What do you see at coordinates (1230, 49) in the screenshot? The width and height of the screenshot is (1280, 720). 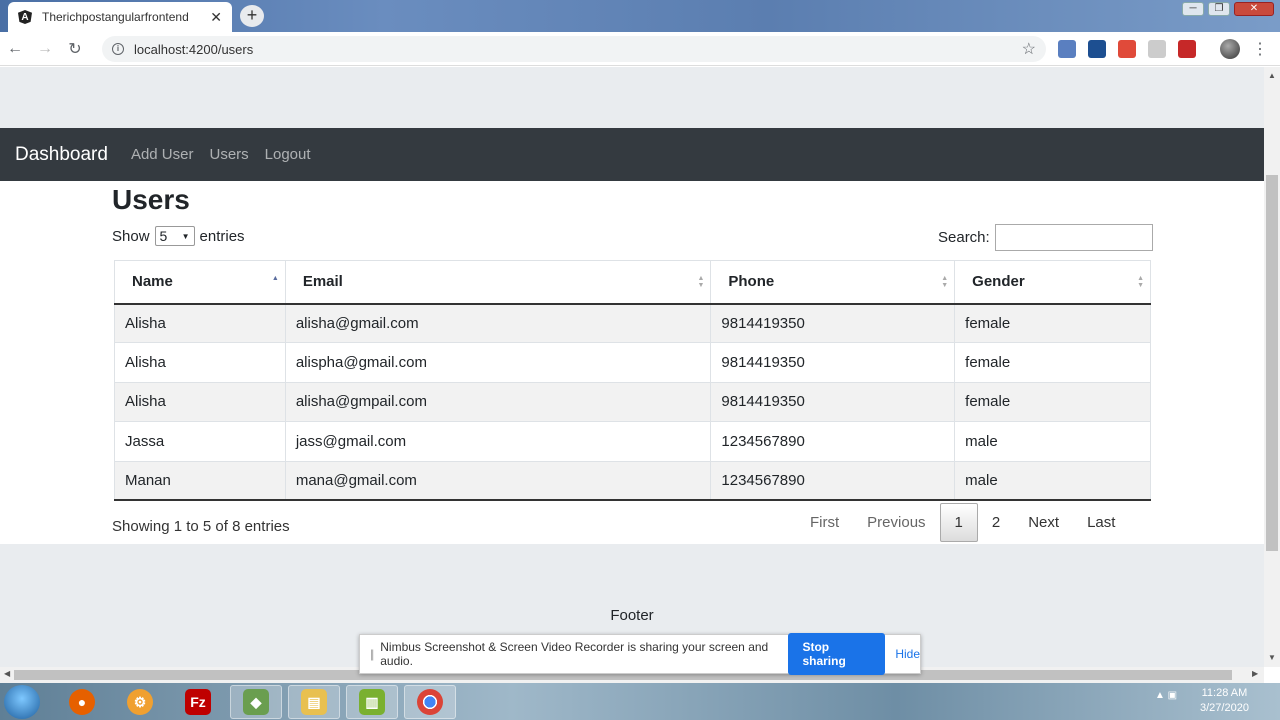 I see `profile-avatar` at bounding box center [1230, 49].